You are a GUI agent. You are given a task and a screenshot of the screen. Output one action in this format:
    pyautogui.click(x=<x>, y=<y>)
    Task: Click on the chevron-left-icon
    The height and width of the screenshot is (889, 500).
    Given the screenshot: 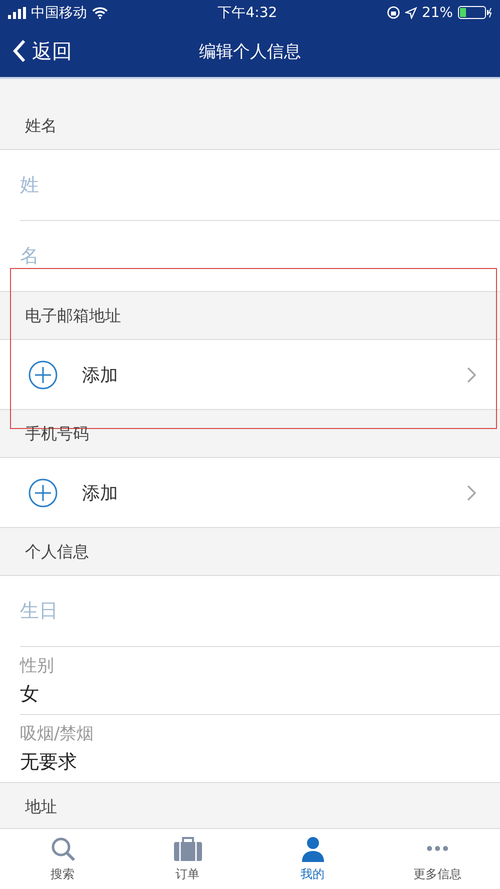 What is the action you would take?
    pyautogui.click(x=19, y=51)
    